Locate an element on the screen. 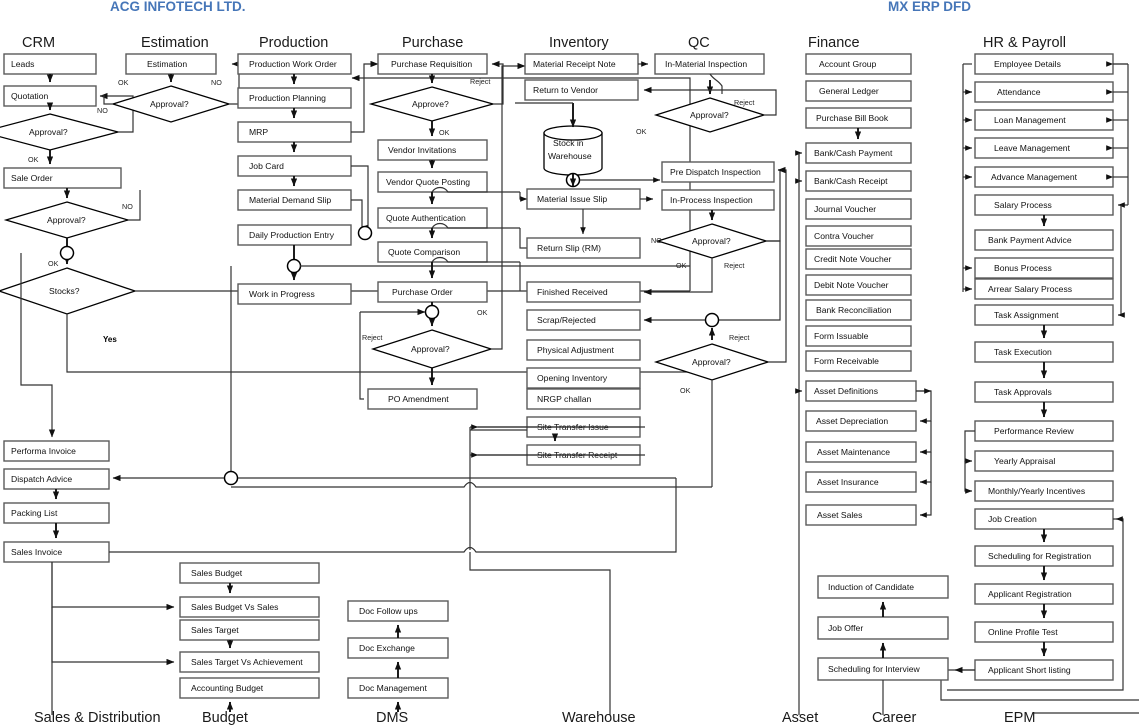 This screenshot has width=1139, height=726. node-task-execution-label: Task Execution is located at coordinates (1023, 352).